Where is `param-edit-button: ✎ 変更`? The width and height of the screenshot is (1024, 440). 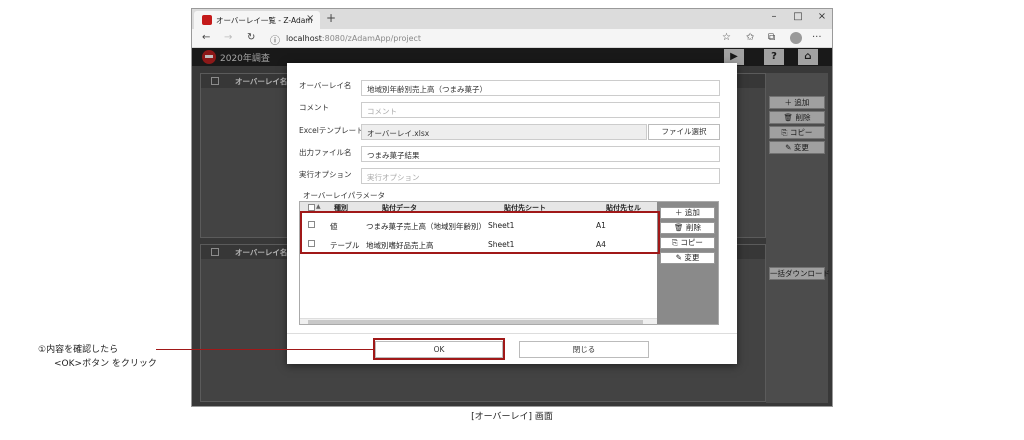
param-edit-button: ✎ 変更 is located at coordinates (687, 258).